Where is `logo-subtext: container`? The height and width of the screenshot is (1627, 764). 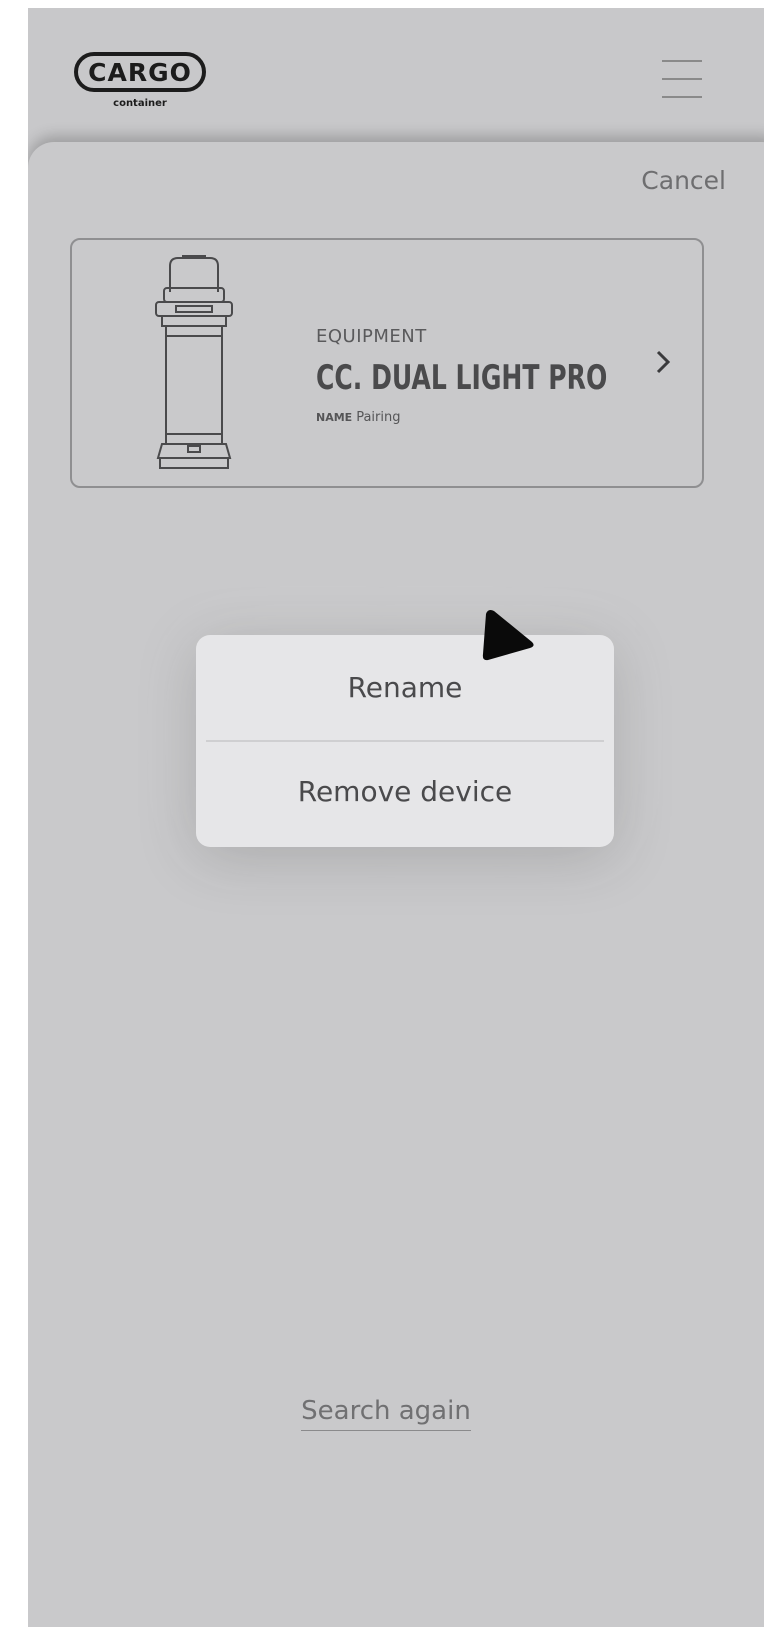
logo-subtext: container is located at coordinates (140, 103).